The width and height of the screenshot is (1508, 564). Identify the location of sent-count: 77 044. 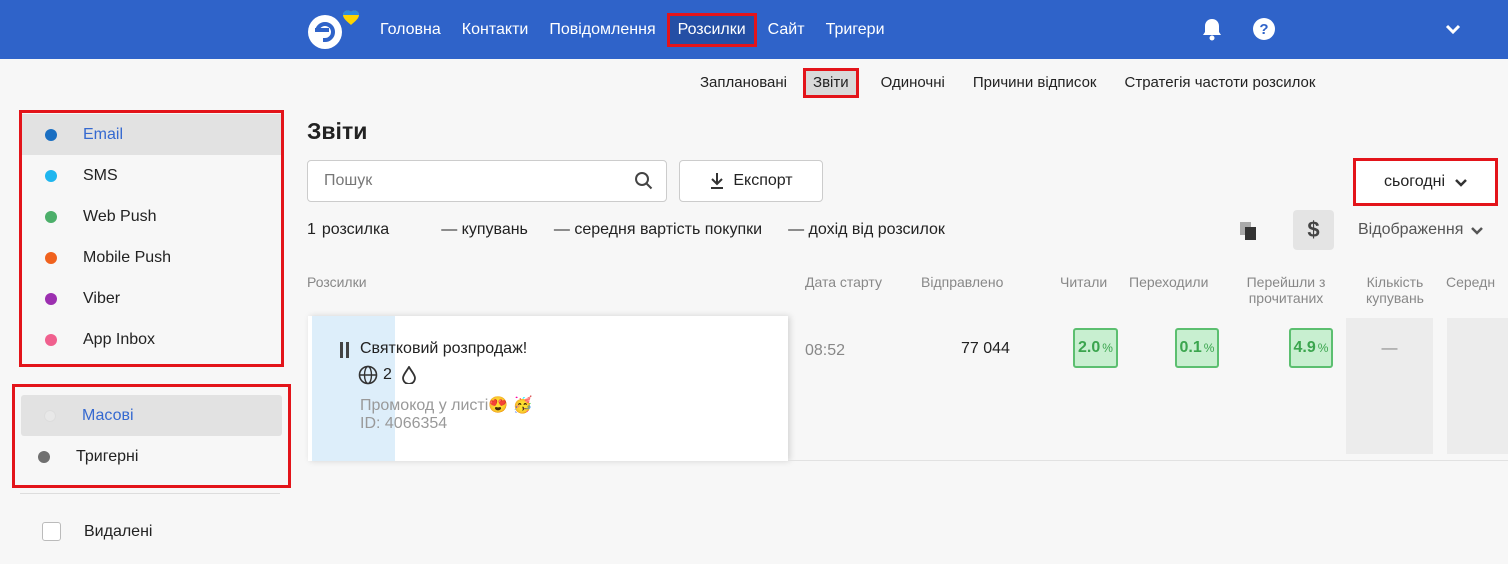
(985, 348).